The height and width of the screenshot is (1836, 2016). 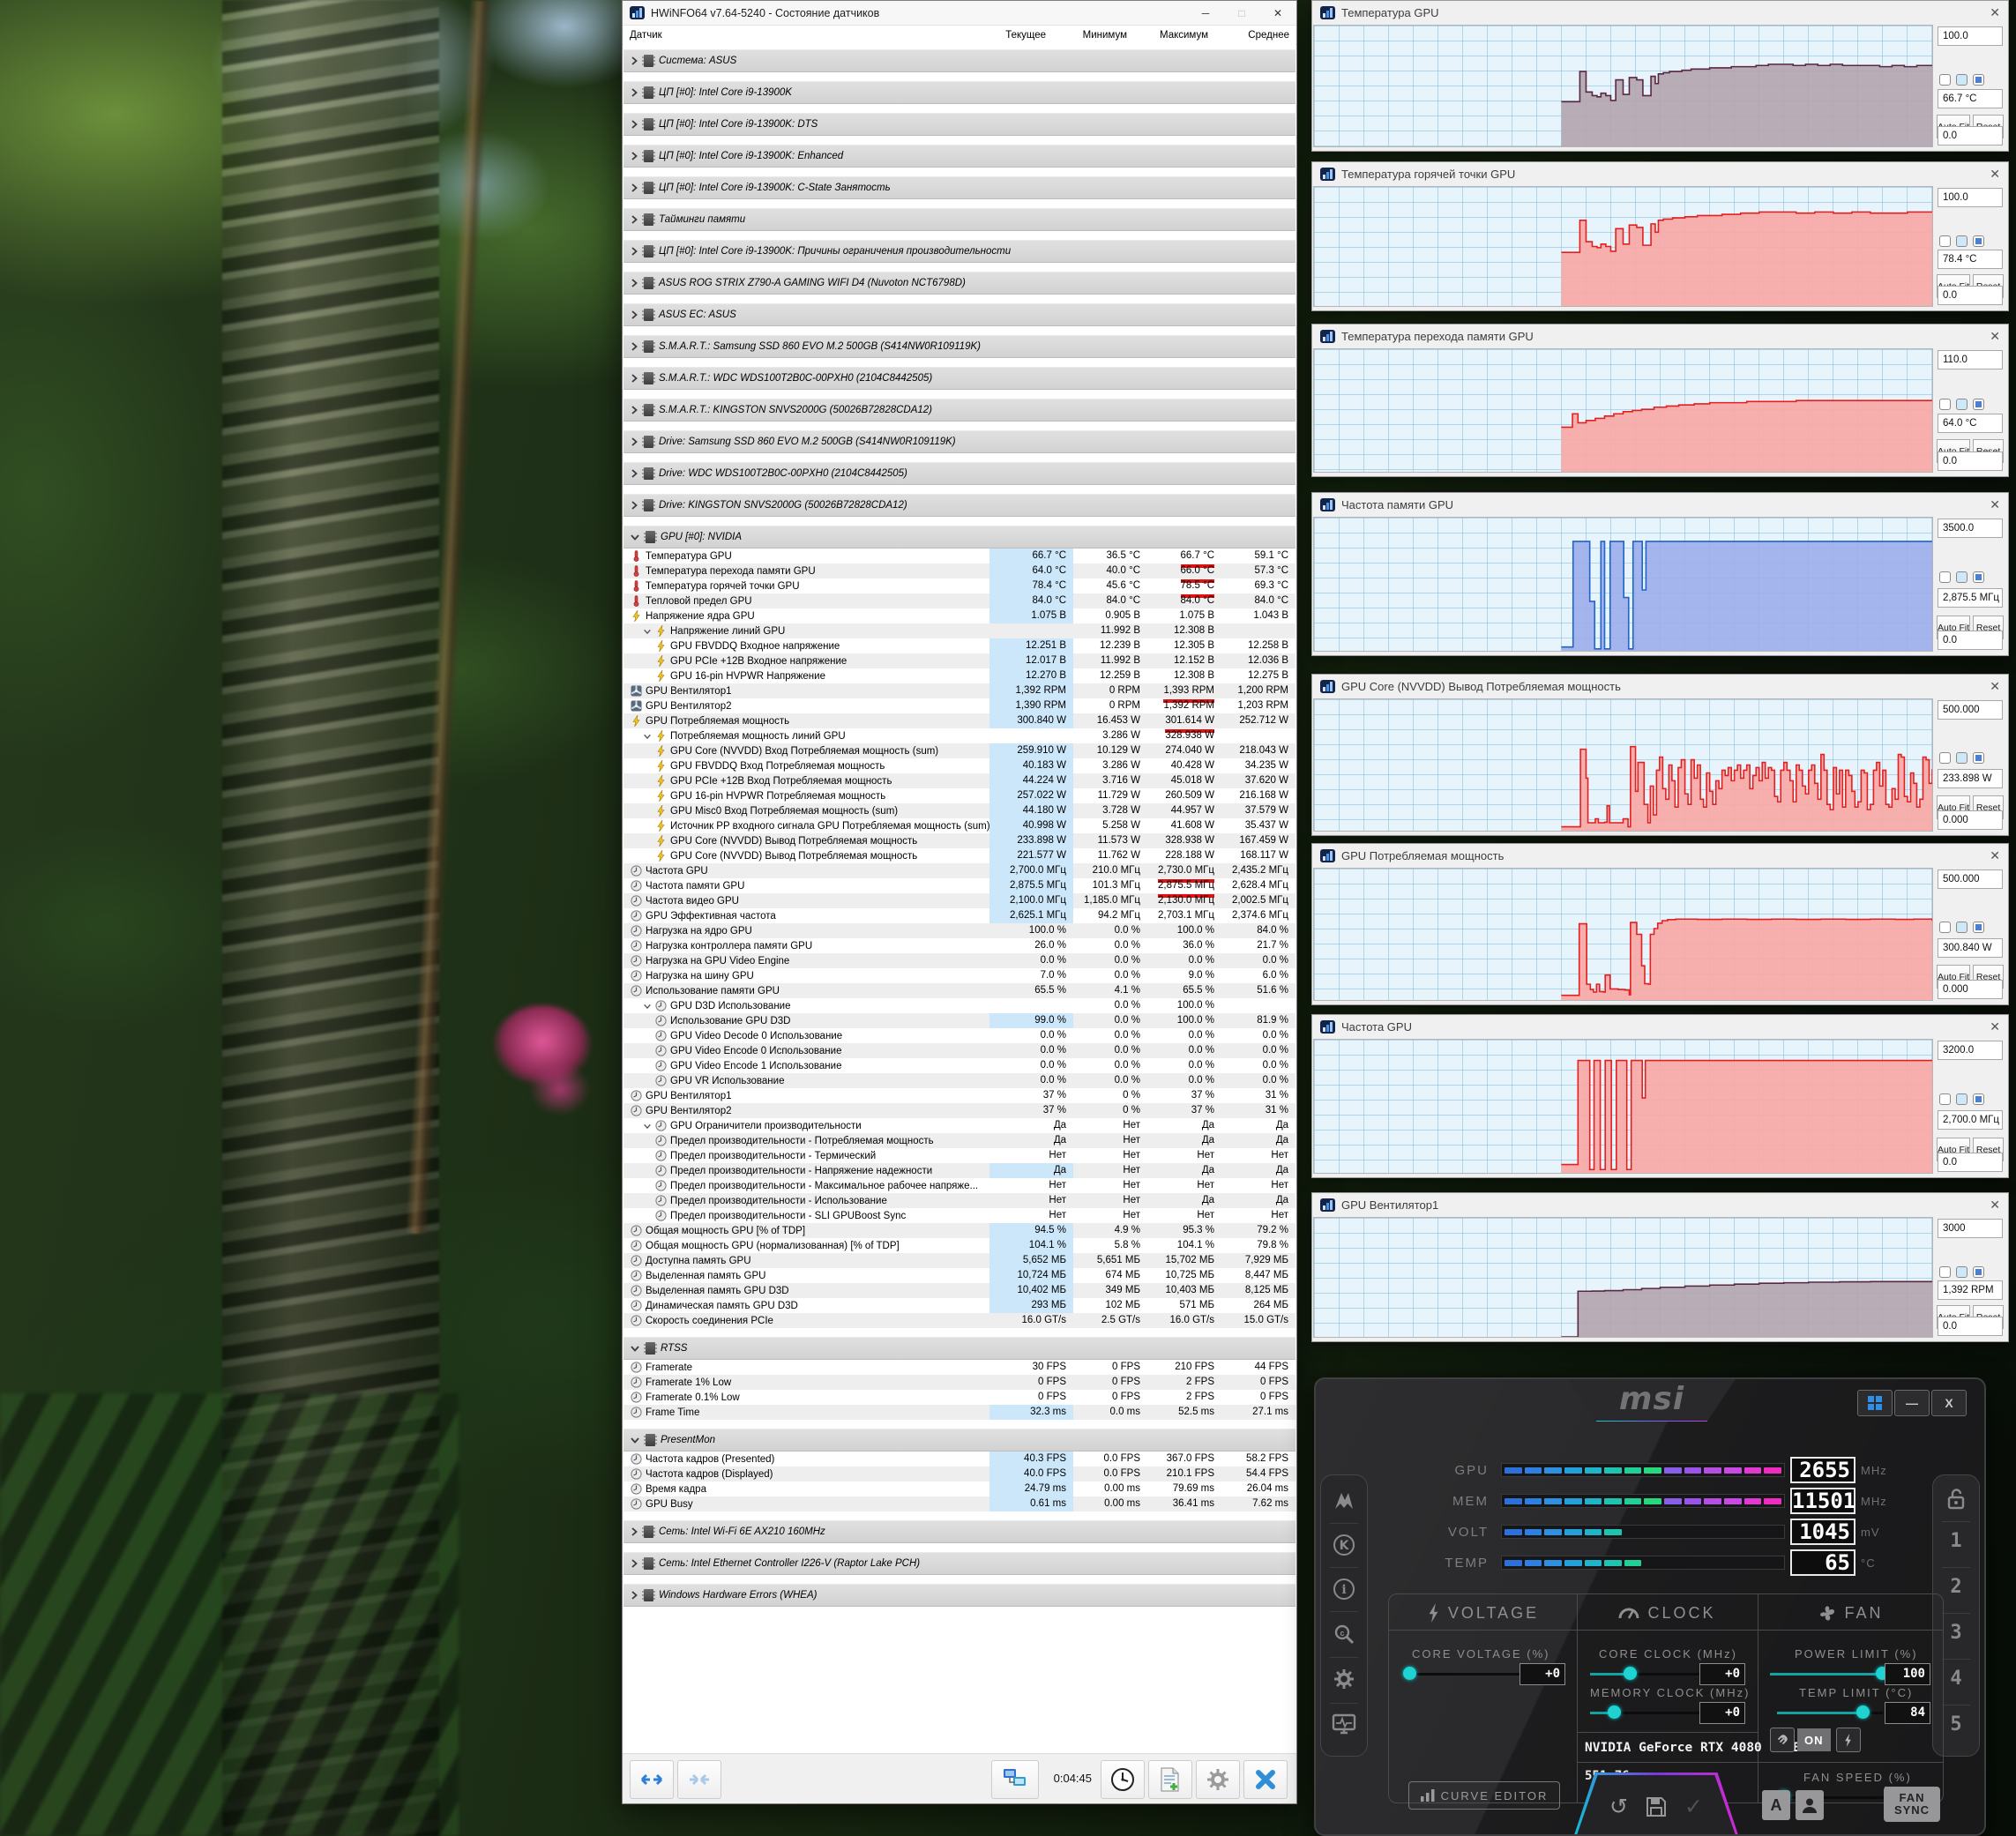 I want to click on sensor-group-row: Сеть: Intel Wi-Fi 6E AX210 160MHz, so click(x=959, y=1531).